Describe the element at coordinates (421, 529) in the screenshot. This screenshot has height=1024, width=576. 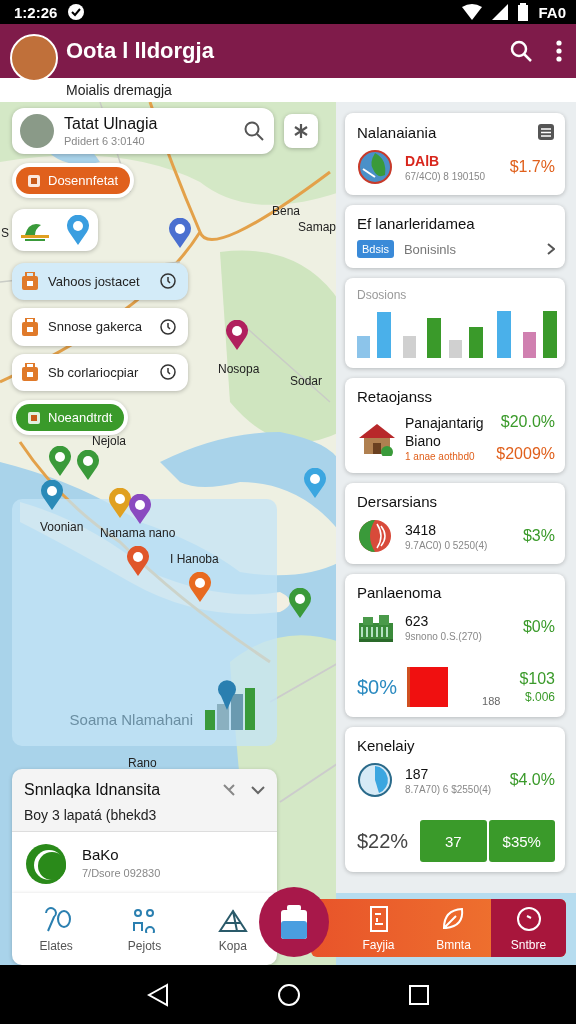
I see `stat-headline: 3418` at that location.